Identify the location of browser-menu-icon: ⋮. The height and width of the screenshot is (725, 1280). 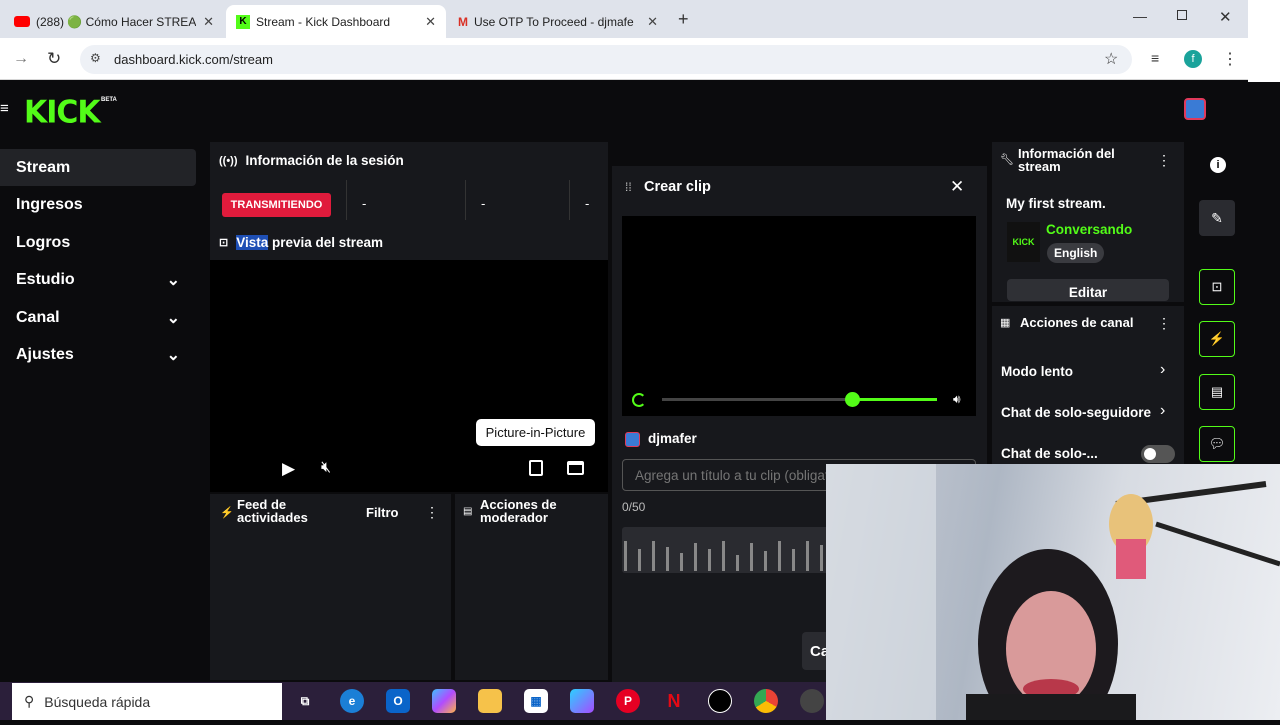
(1230, 59).